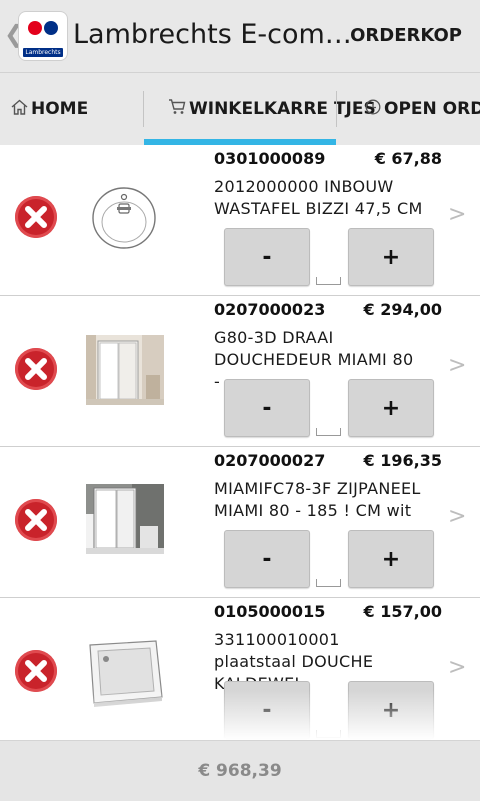  I want to click on product-thumbnail-side-panel, so click(125, 519).